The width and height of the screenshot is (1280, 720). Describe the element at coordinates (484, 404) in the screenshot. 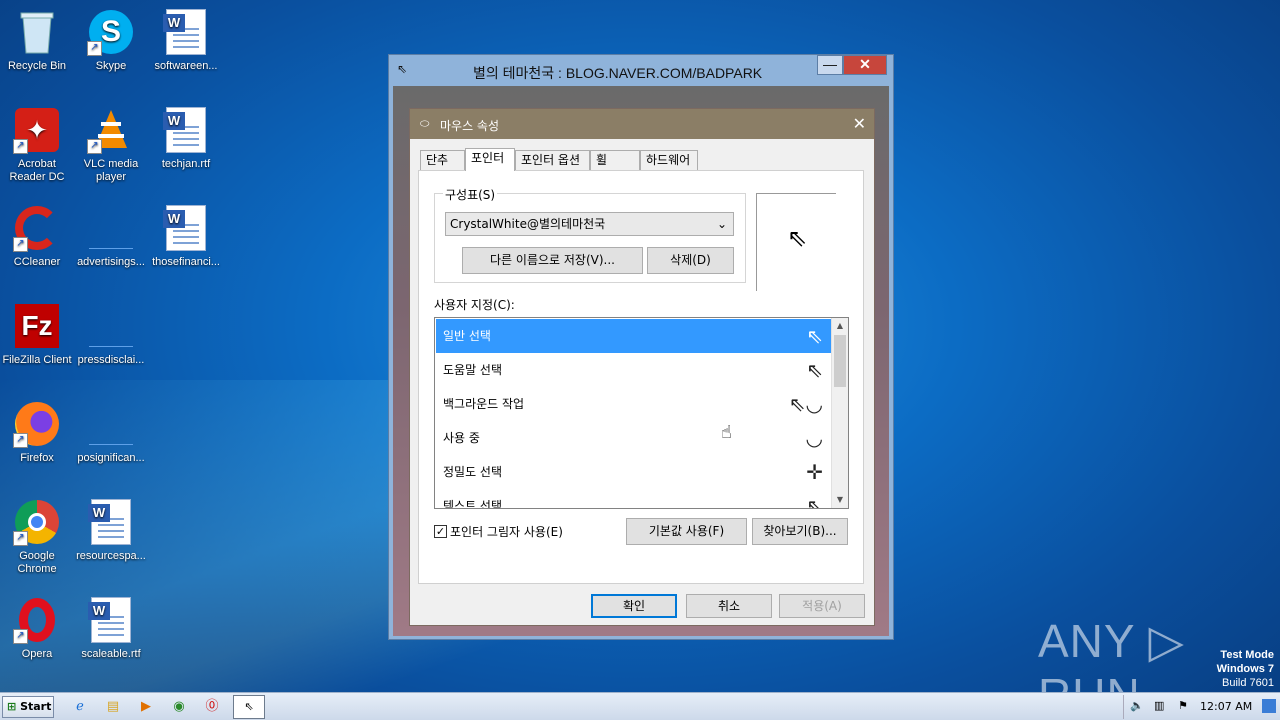

I see `cursor-name: 백그라운드 작업` at that location.